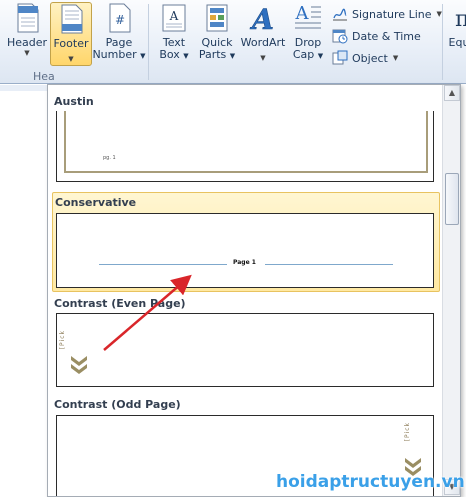 This screenshot has width=466, height=497. Describe the element at coordinates (119, 54) in the screenshot. I see `page-number-label-line2: Number ▼` at that location.